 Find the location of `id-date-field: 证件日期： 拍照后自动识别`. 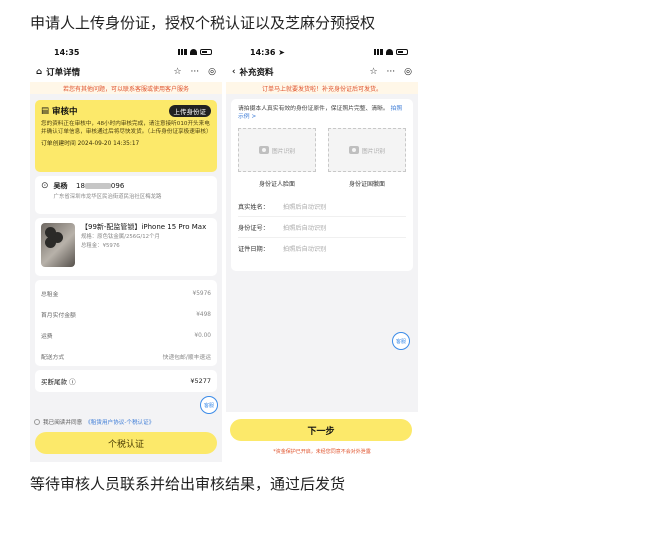

id-date-field: 证件日期： 拍照后自动识别 is located at coordinates (322, 248).